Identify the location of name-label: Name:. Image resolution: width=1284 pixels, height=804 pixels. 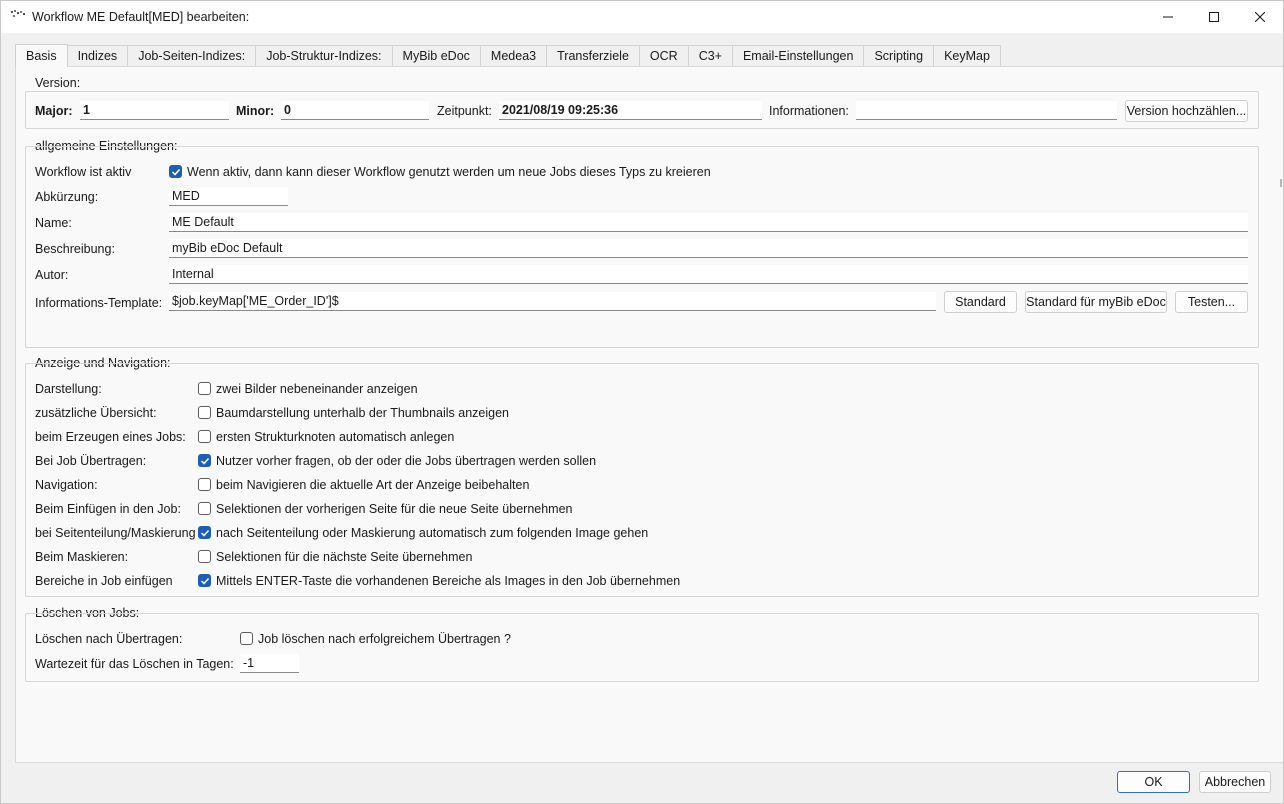
(53, 223).